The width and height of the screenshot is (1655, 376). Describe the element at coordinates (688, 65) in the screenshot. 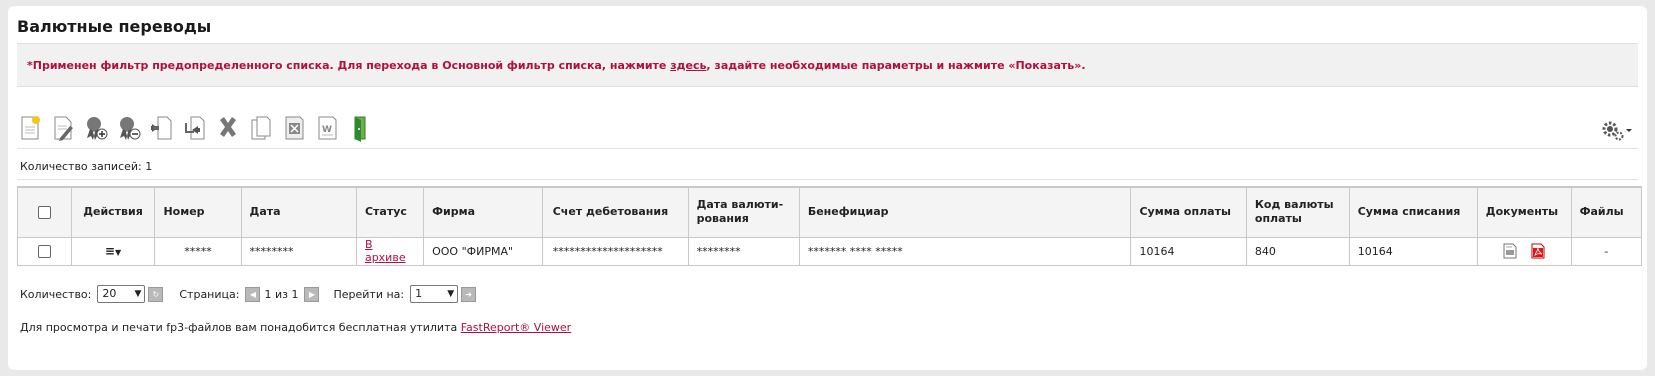

I see `notice-filter-link: здесь` at that location.